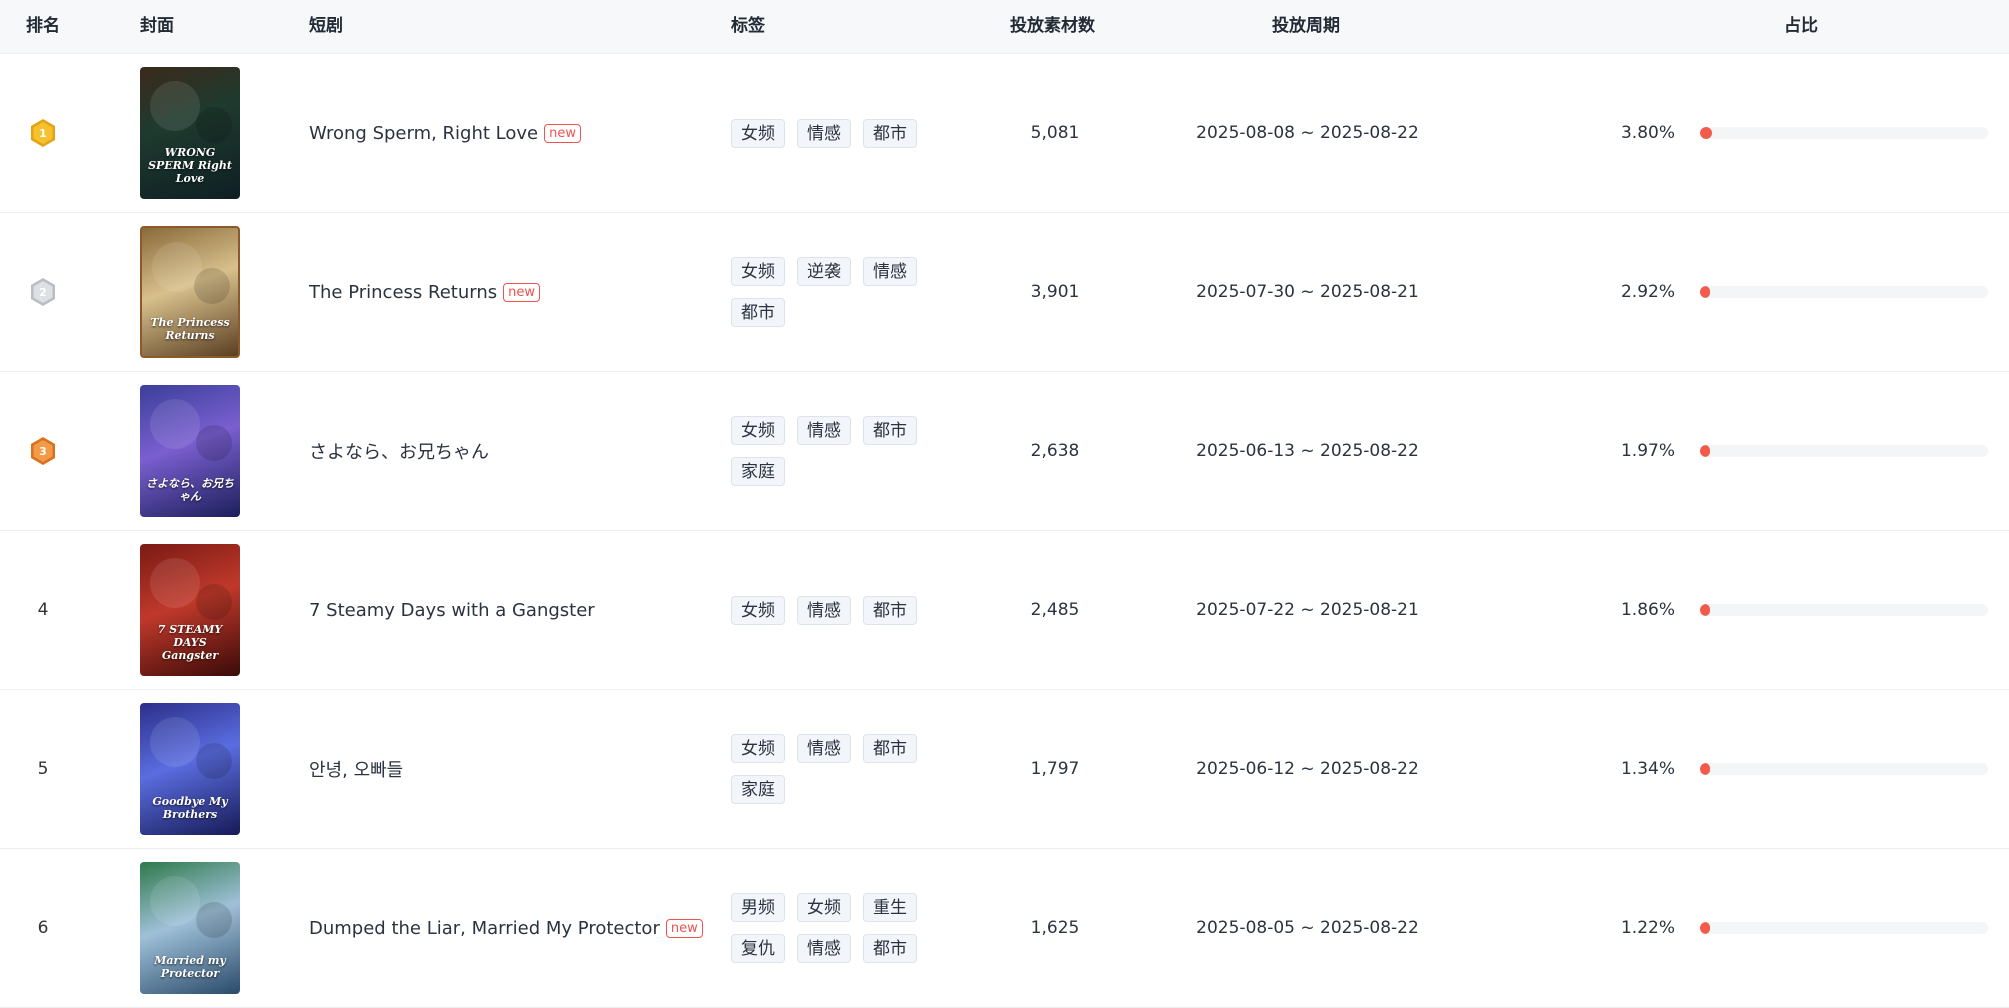 The image size is (2009, 1008). Describe the element at coordinates (1307, 292) in the screenshot. I see `placement-period: 2025-07-30 ~ 2025-08-21` at that location.